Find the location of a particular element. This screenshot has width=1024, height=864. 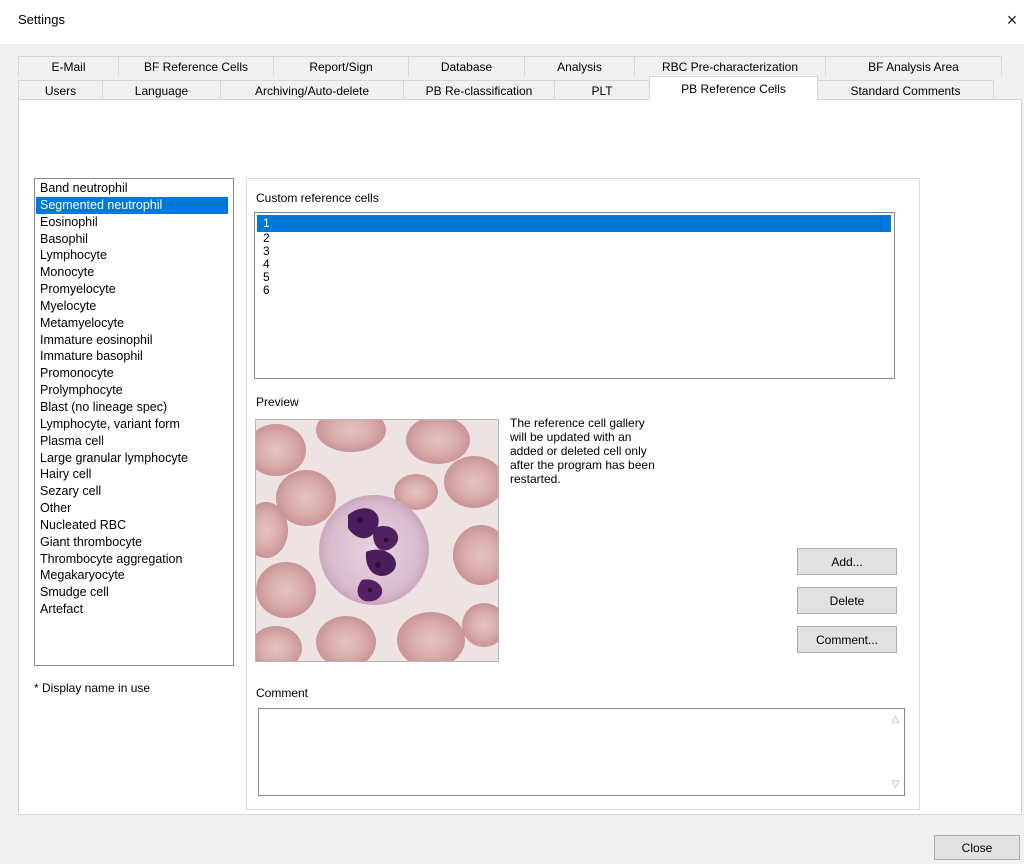

cell-type-item: Lymphocyte, variant form is located at coordinates (134, 424).